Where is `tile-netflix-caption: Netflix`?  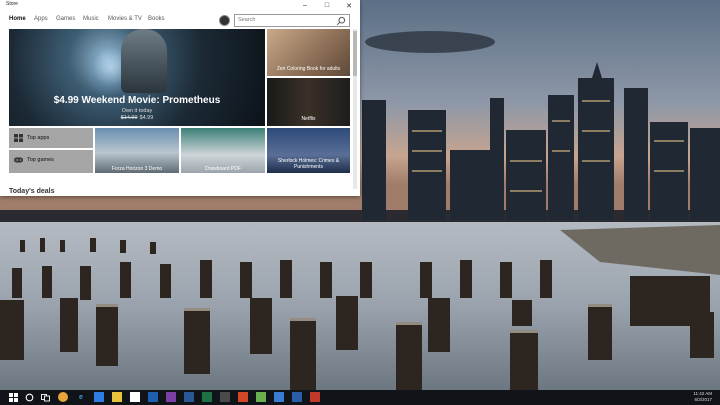 tile-netflix-caption: Netflix is located at coordinates (308, 119).